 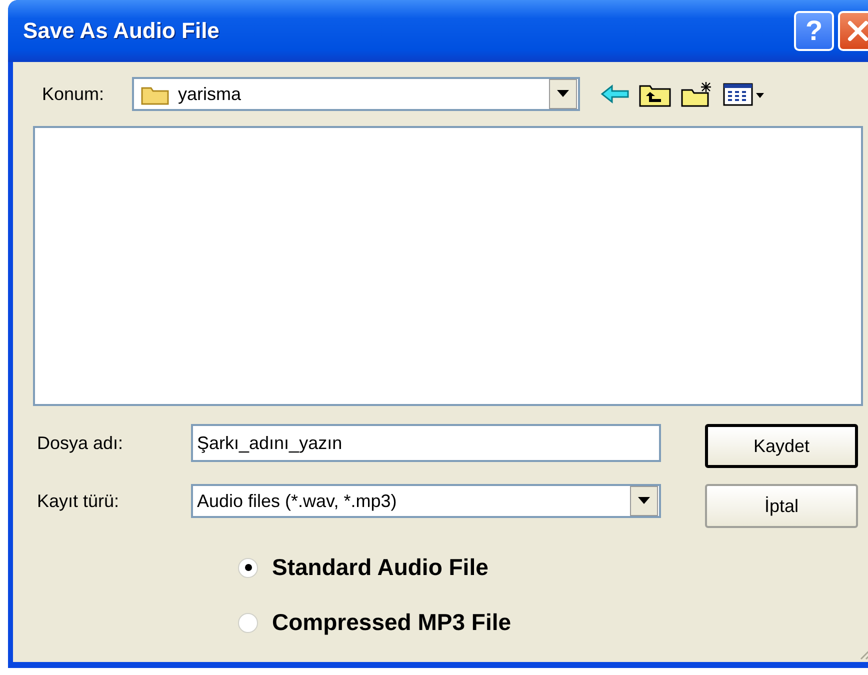 What do you see at coordinates (781, 506) in the screenshot?
I see `cancel-button: İptal` at bounding box center [781, 506].